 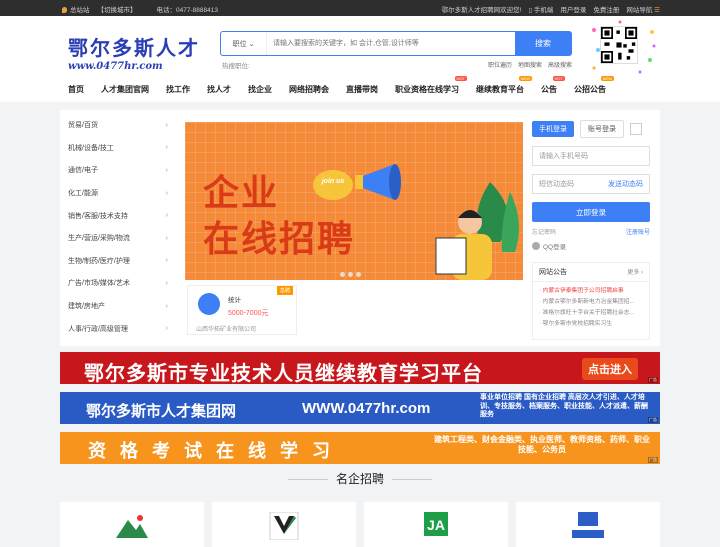 What do you see at coordinates (573, 9) in the screenshot?
I see `login-link: 用户登录` at bounding box center [573, 9].